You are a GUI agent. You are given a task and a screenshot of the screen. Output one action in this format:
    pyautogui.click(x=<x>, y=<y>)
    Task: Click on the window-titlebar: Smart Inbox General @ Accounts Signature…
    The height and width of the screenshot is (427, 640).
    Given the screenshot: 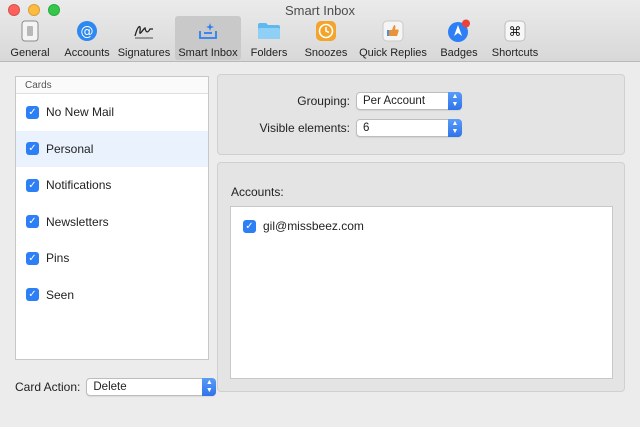 What is the action you would take?
    pyautogui.click(x=320, y=31)
    